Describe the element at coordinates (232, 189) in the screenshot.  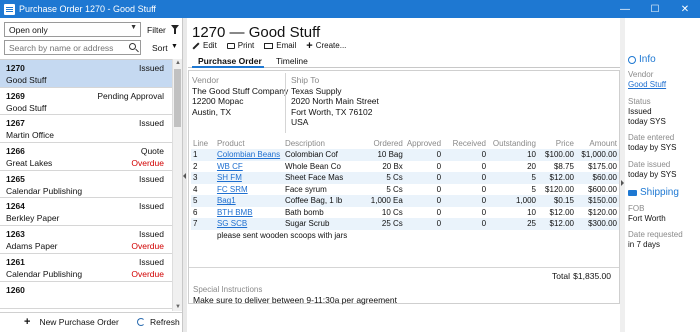
I see `product-link: FC SRM` at that location.